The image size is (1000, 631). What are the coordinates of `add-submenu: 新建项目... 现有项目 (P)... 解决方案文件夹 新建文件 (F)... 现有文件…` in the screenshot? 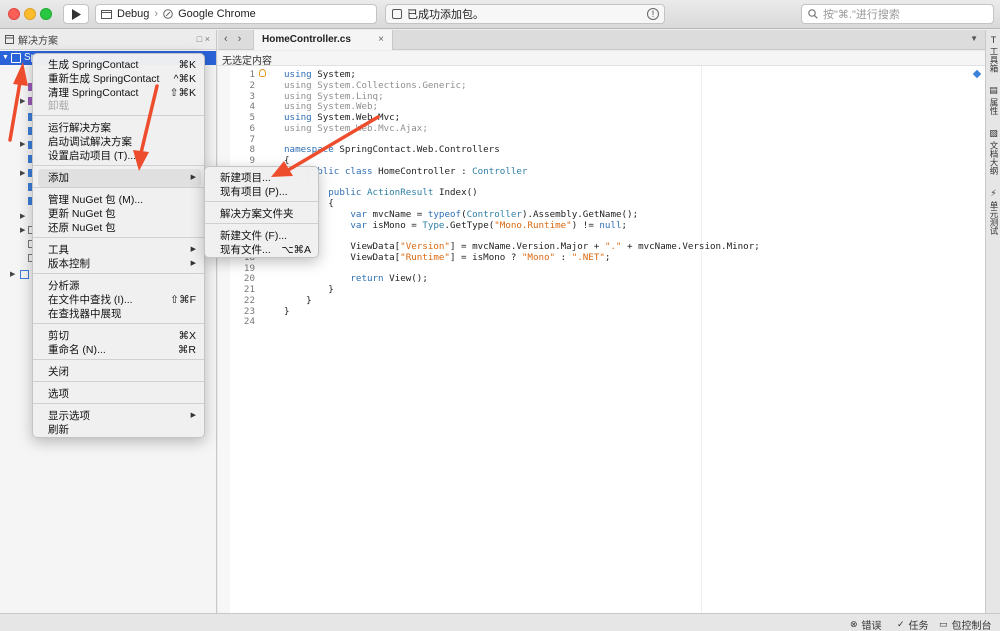 It's located at (261, 212).